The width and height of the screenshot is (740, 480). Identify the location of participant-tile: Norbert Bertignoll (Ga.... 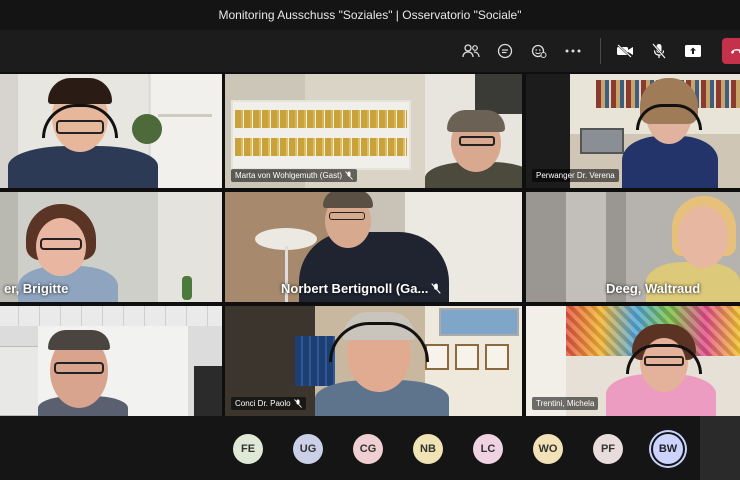
(373, 247).